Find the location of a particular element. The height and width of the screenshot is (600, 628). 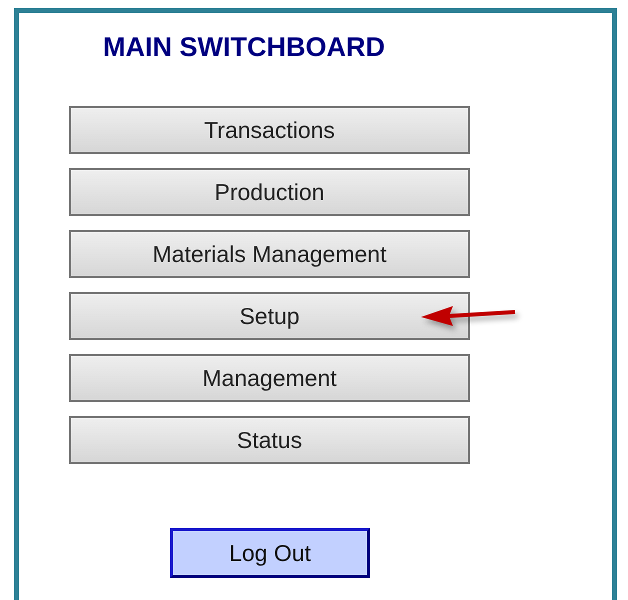

menu-button: Materials Management is located at coordinates (269, 254).